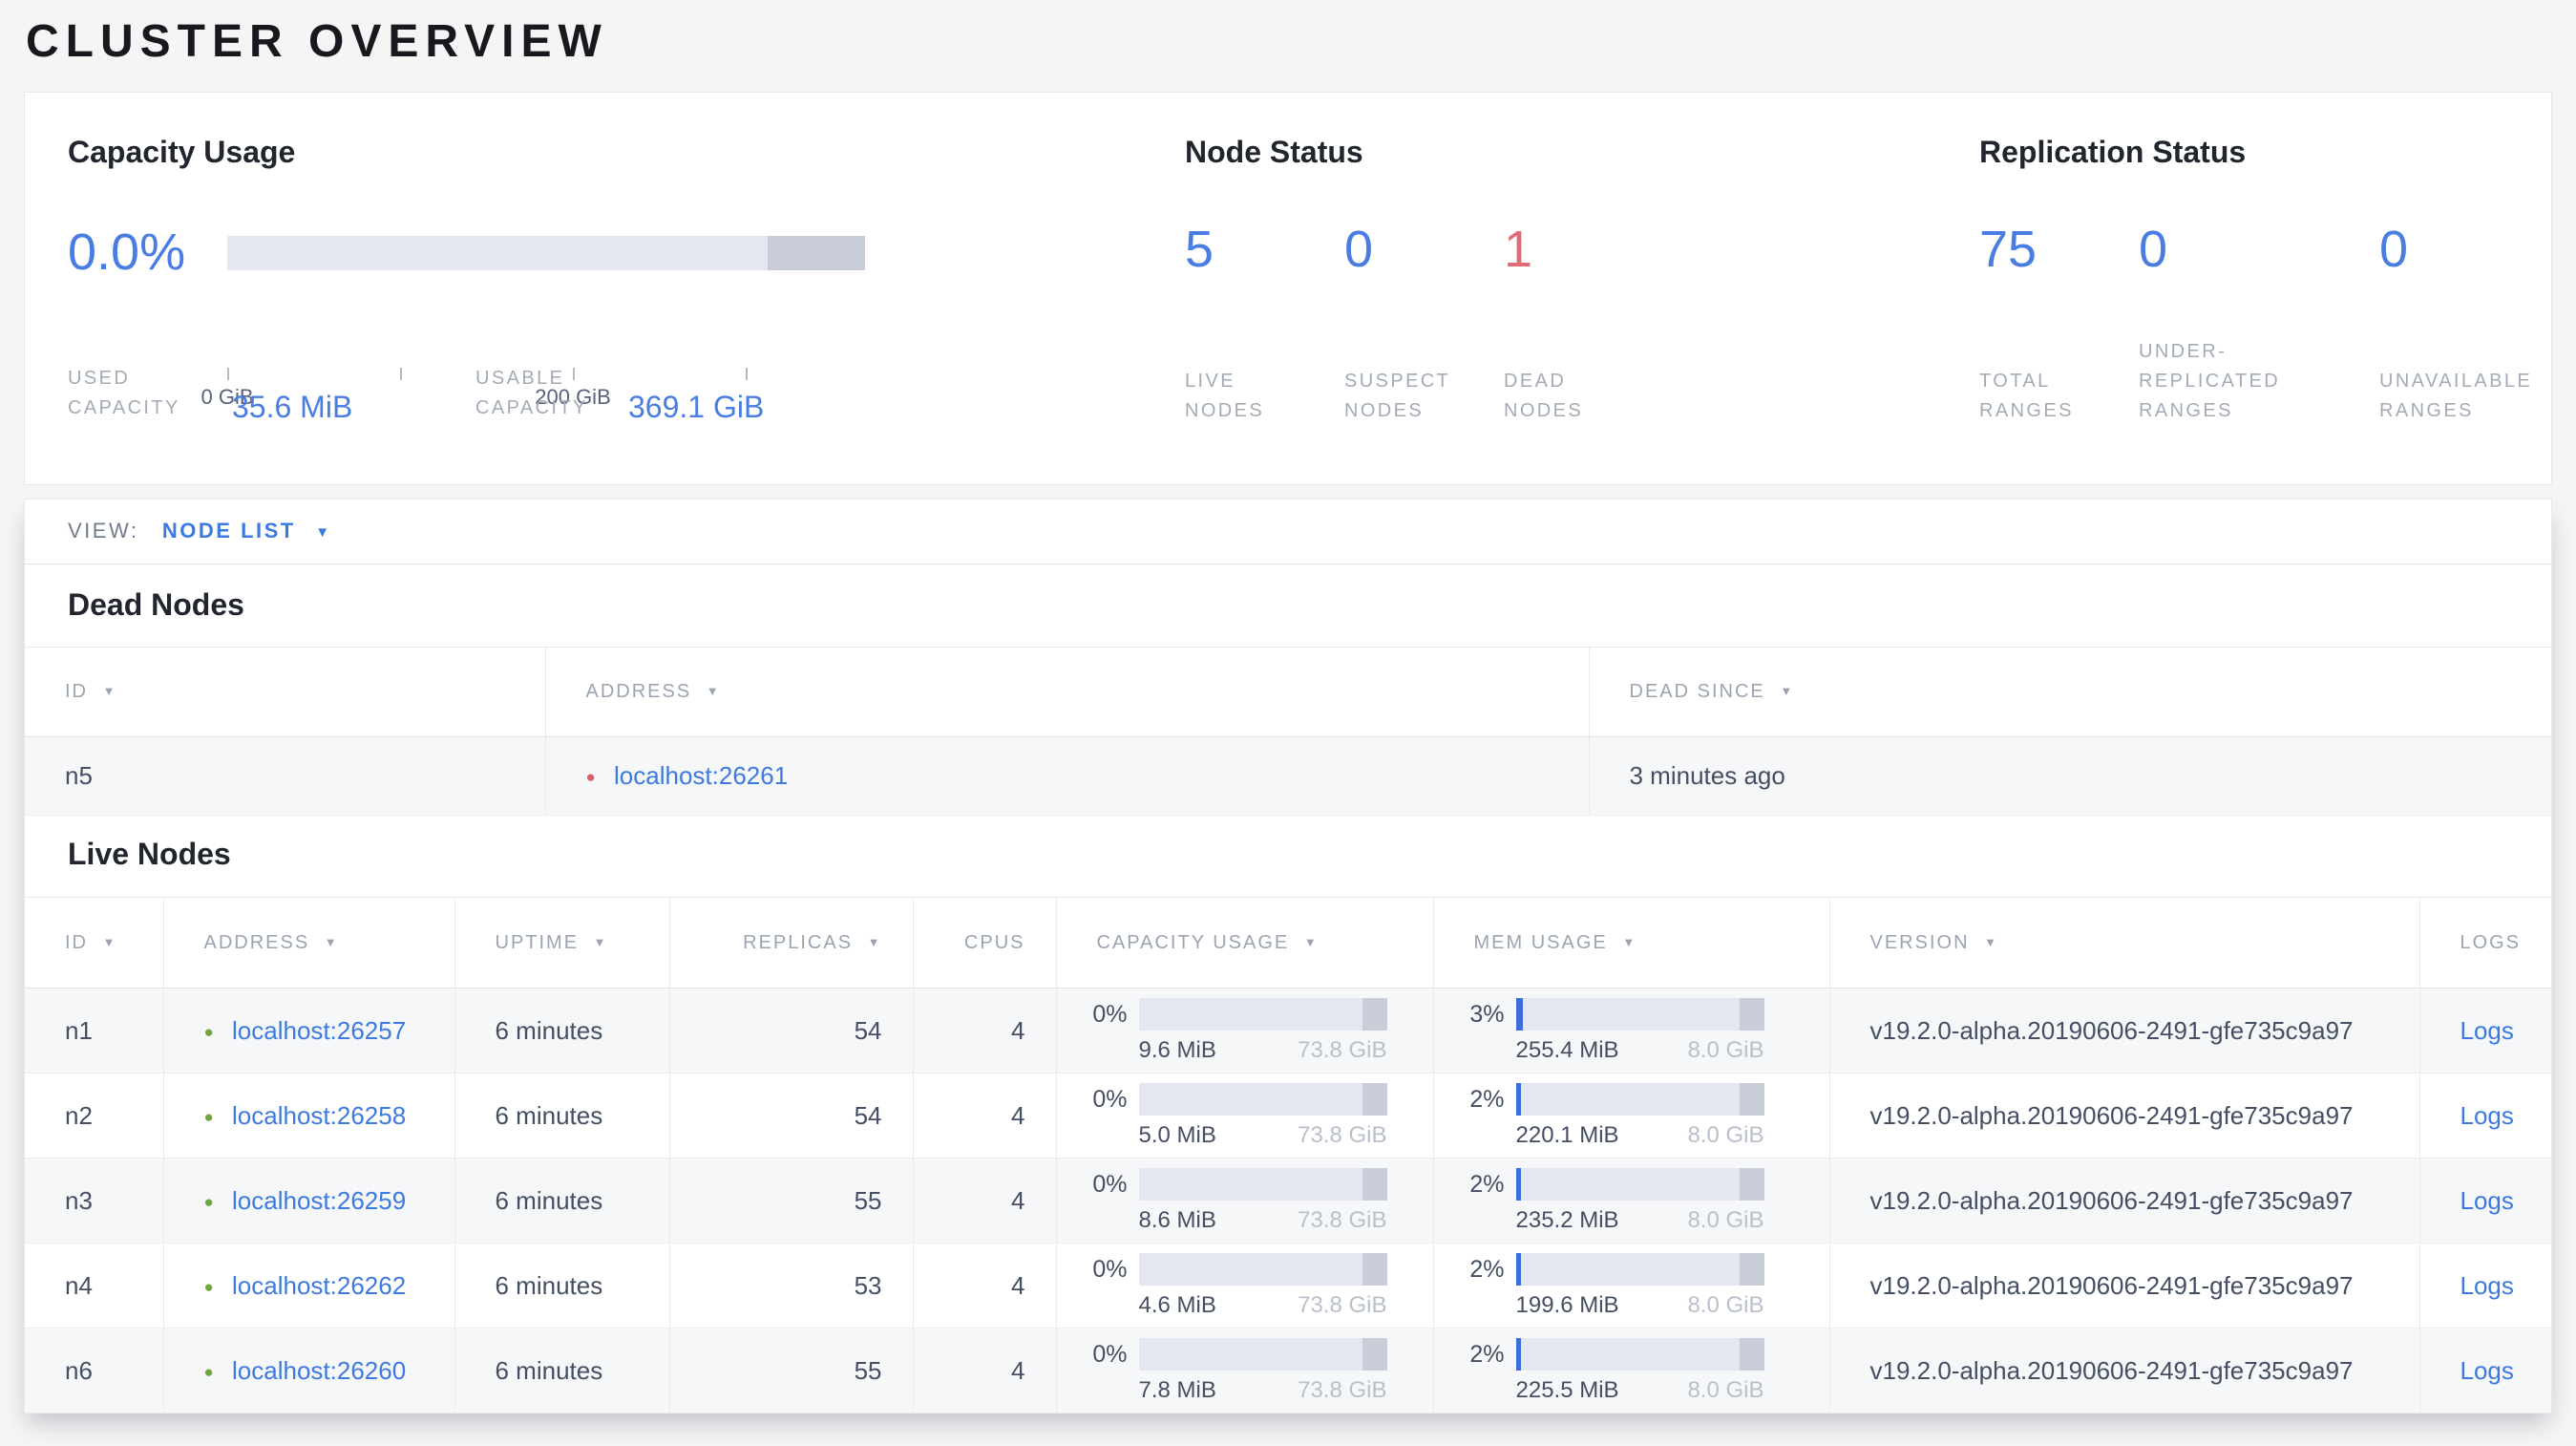 This screenshot has height=1446, width=2576. I want to click on capacity-used-value: 7.8 MiB, so click(1177, 1389).